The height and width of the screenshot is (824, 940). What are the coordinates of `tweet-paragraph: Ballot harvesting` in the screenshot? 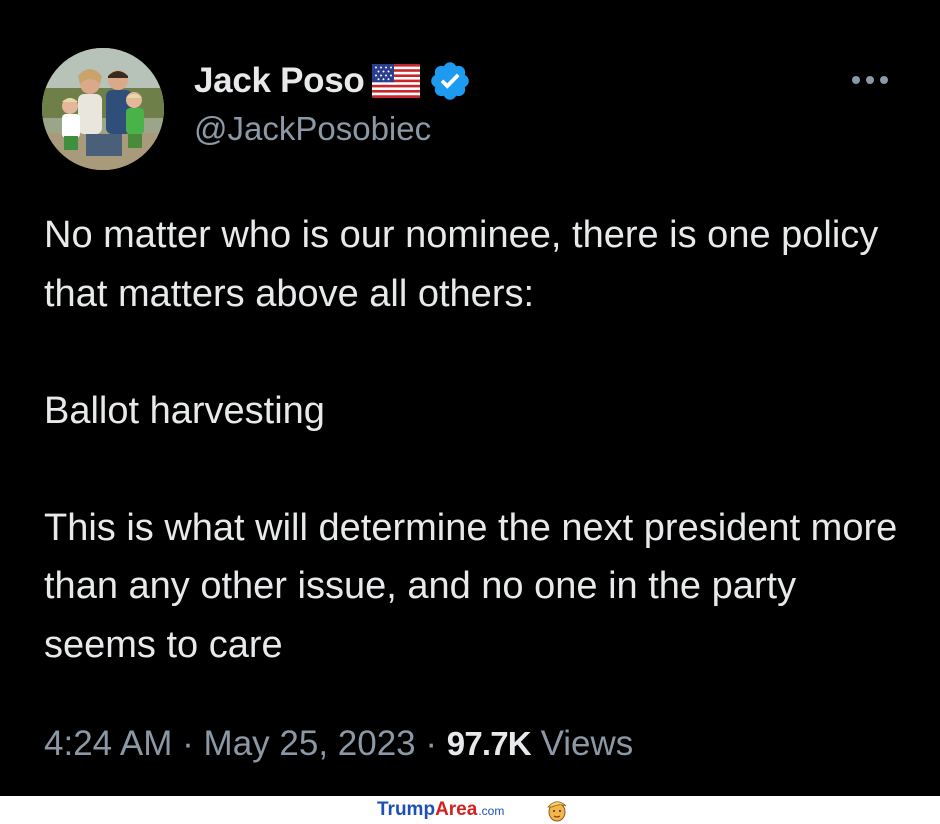 It's located at (184, 410).